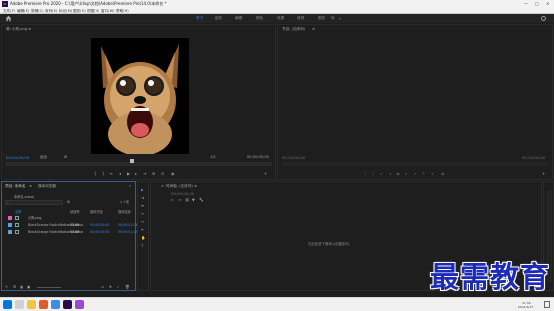  I want to click on tab-learn: 学习, so click(199, 18).